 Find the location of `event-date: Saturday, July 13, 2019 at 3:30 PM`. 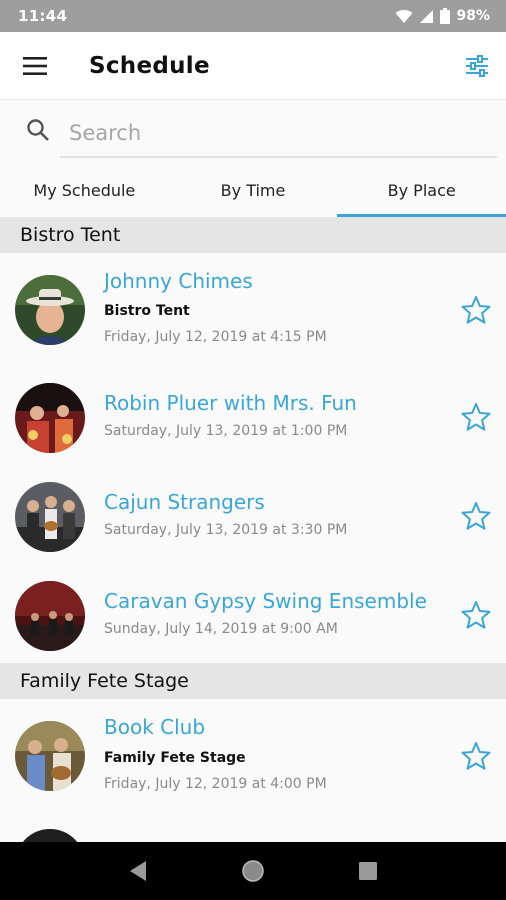

event-date: Saturday, July 13, 2019 at 3:30 PM is located at coordinates (226, 530).